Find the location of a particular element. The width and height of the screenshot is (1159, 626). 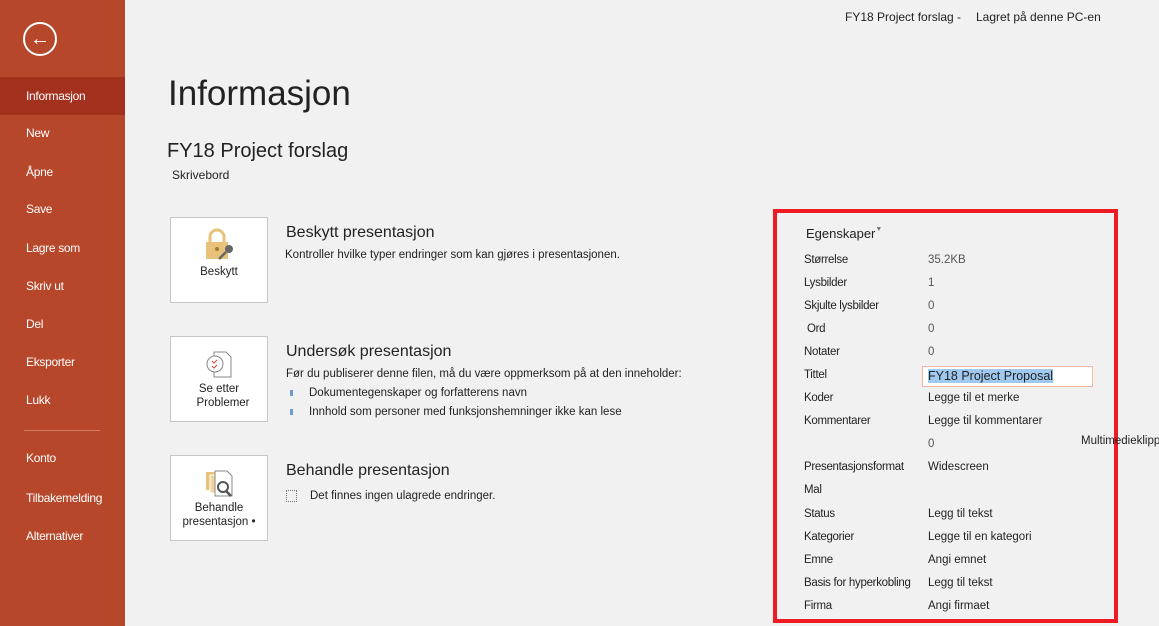

sidebar-item-save-as: Lagre som is located at coordinates (62, 248).